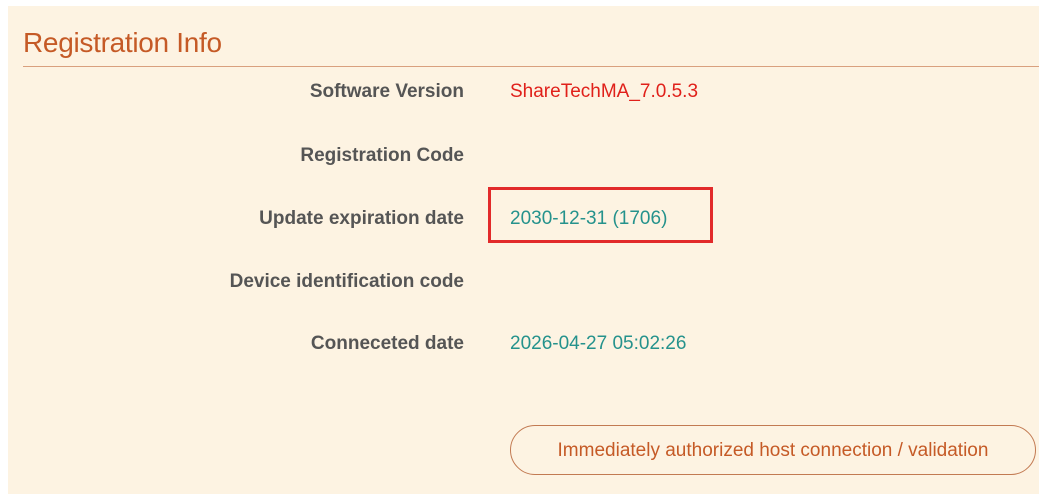 The image size is (1039, 497). Describe the element at coordinates (531, 66) in the screenshot. I see `title-divider` at that location.